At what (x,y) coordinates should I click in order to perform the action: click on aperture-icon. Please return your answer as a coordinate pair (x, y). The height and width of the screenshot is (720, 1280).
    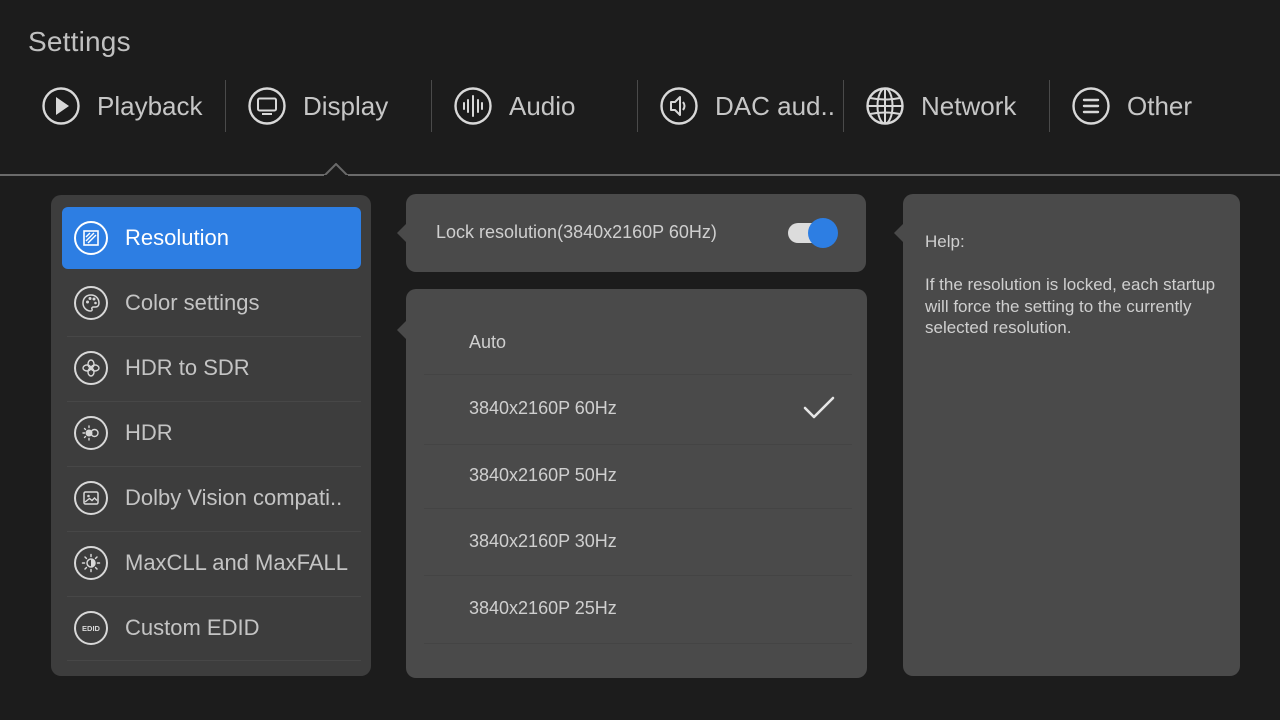
    Looking at the image, I should click on (91, 368).